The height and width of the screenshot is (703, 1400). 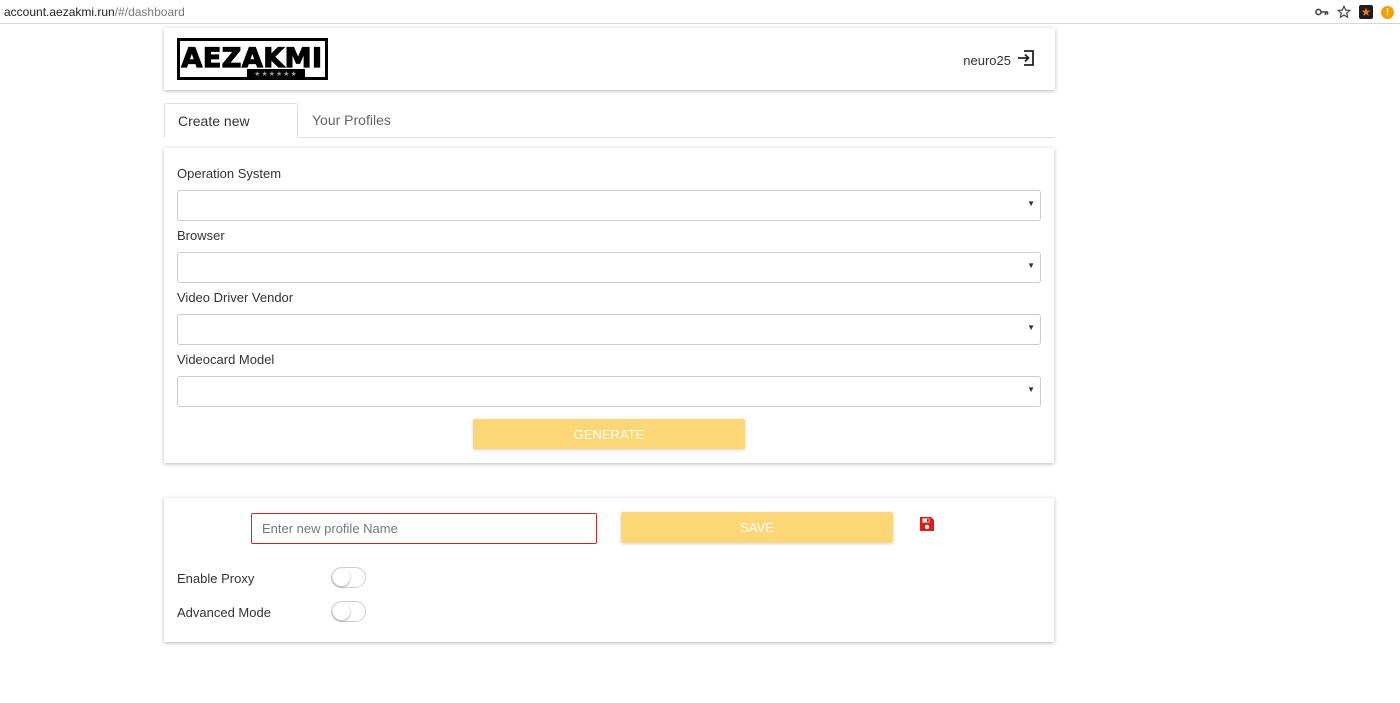 What do you see at coordinates (149, 12) in the screenshot?
I see `url-path: /#/dashboard` at bounding box center [149, 12].